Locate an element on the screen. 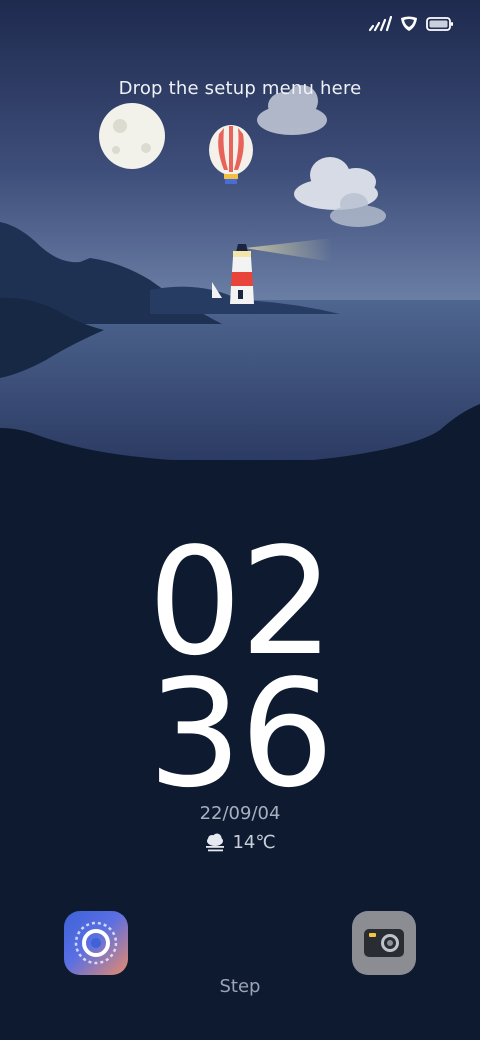 The image size is (480, 1040). step-app-icon is located at coordinates (96, 943).